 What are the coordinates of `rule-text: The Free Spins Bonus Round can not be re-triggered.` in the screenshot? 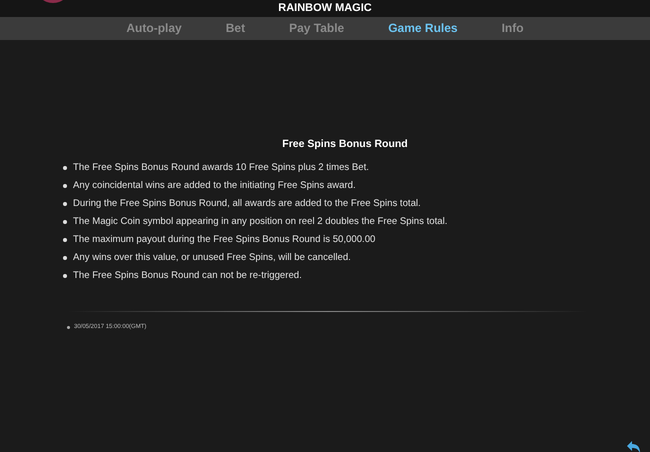 It's located at (187, 275).